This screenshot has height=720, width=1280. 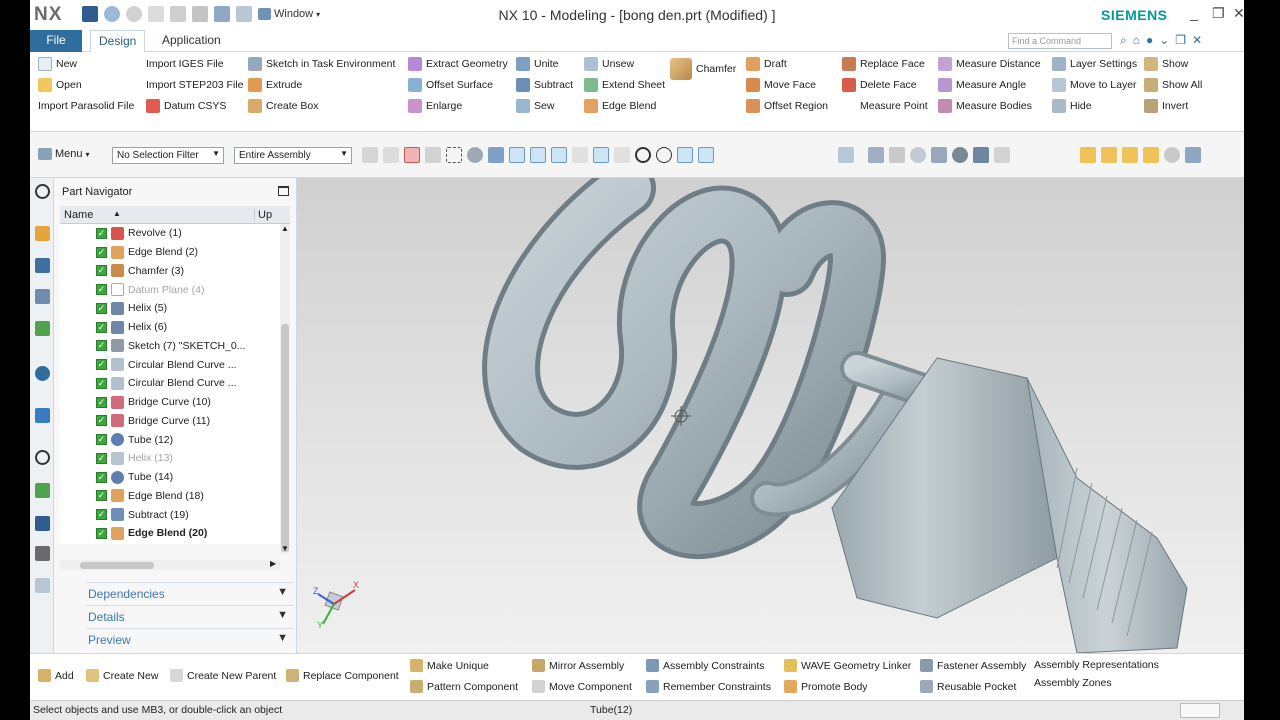 What do you see at coordinates (170, 421) in the screenshot?
I see `list-item: ✓ Bridge Curve (11)` at bounding box center [170, 421].